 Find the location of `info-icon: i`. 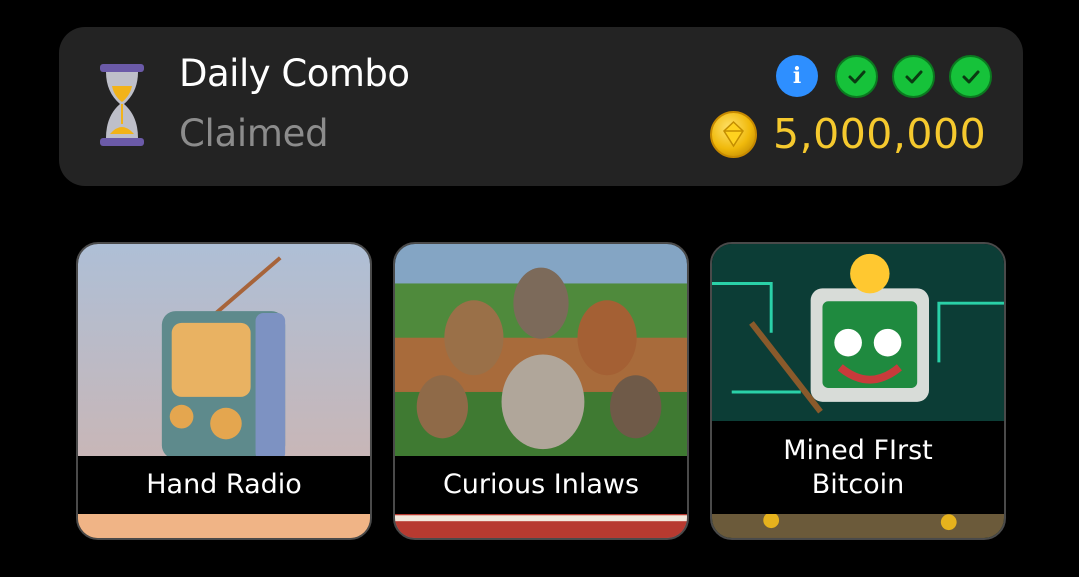

info-icon: i is located at coordinates (797, 76).